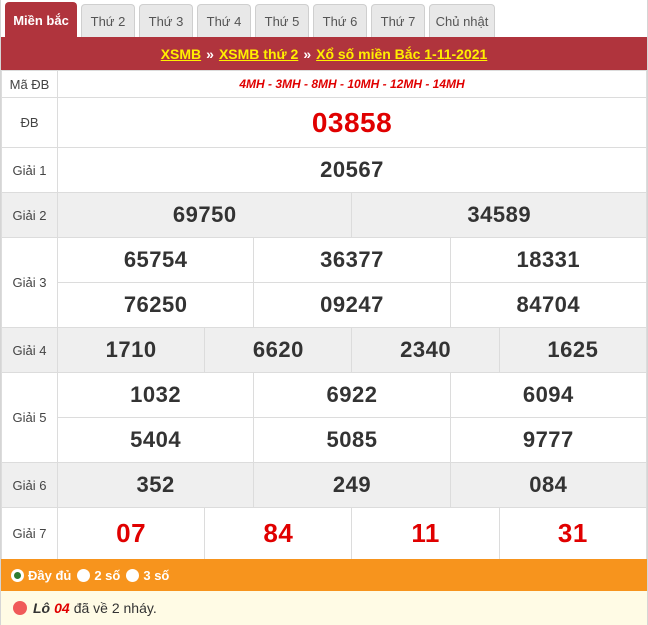 The image size is (648, 625). I want to click on db-number: 03858, so click(352, 122).